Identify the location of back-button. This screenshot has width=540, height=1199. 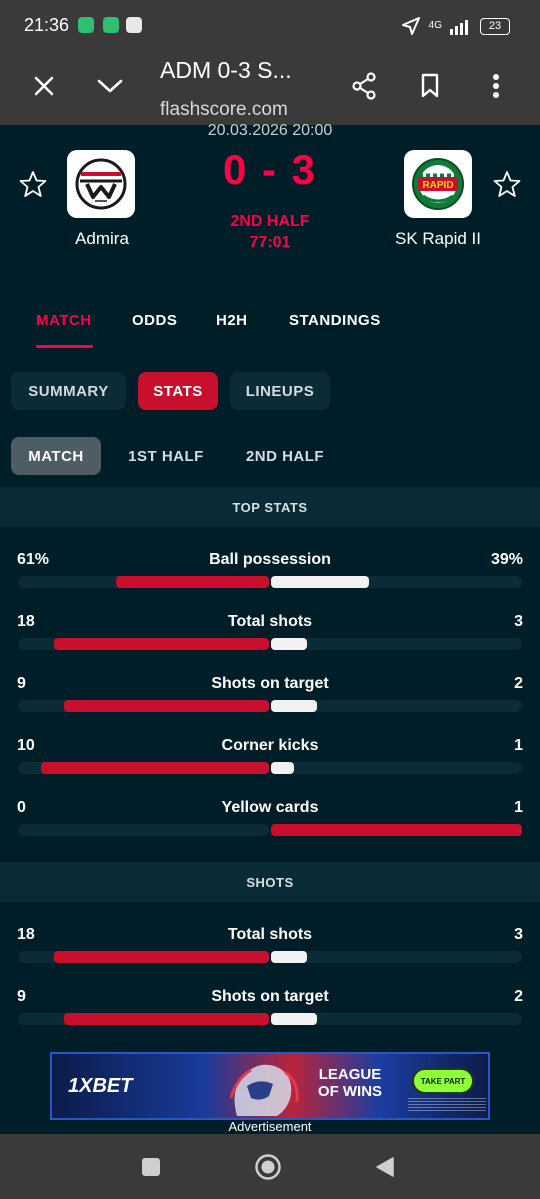
(385, 1167).